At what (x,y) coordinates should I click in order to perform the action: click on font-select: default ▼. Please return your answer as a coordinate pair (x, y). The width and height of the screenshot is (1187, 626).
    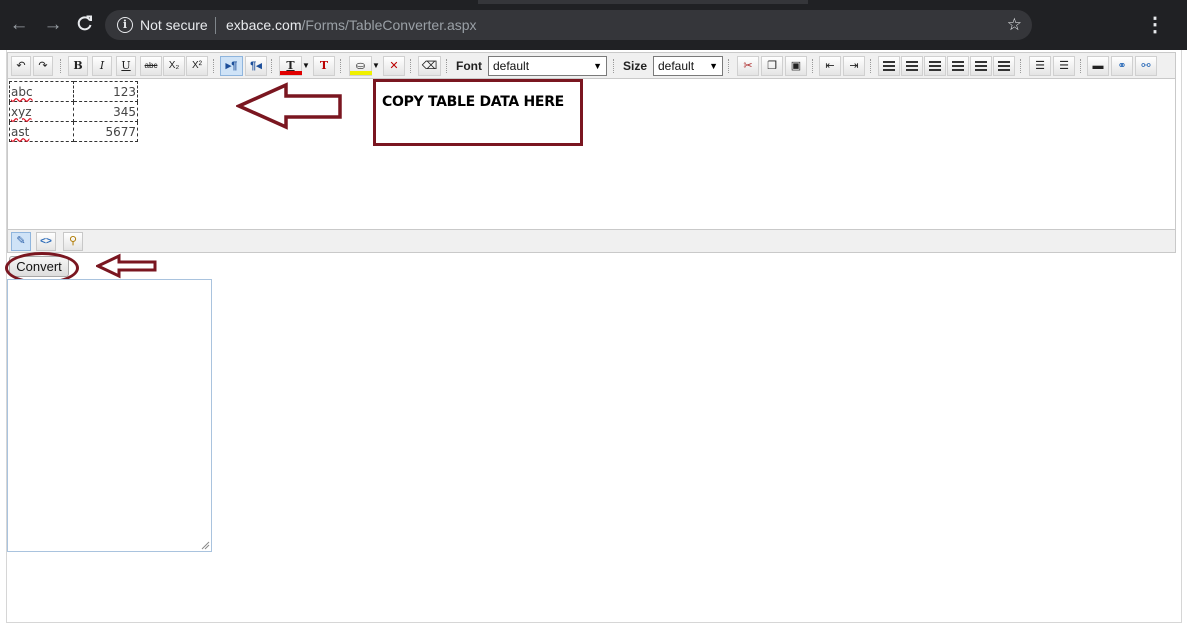
    Looking at the image, I should click on (547, 66).